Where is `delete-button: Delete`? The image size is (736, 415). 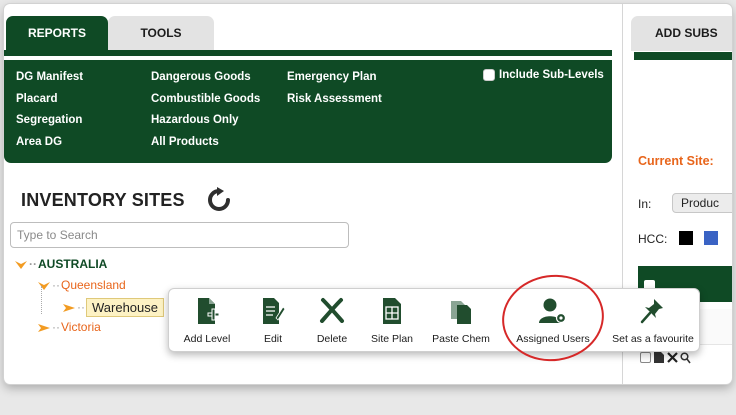 delete-button: Delete is located at coordinates (332, 321).